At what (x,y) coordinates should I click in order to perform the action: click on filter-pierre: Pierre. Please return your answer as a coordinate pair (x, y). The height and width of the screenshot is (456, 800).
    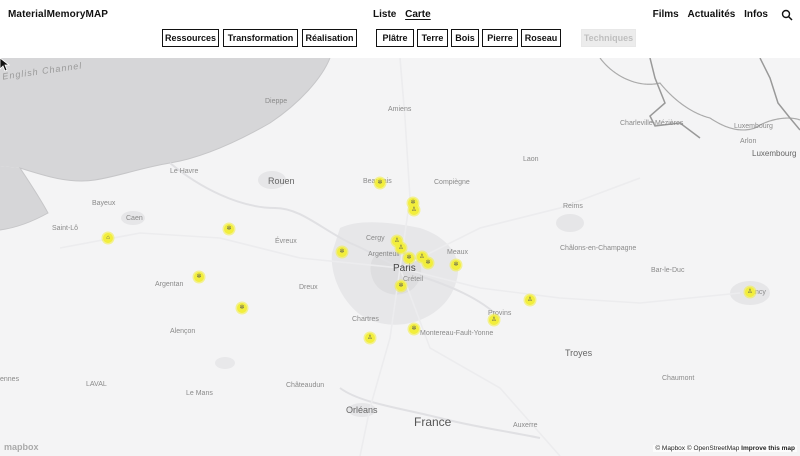
    Looking at the image, I should click on (500, 38).